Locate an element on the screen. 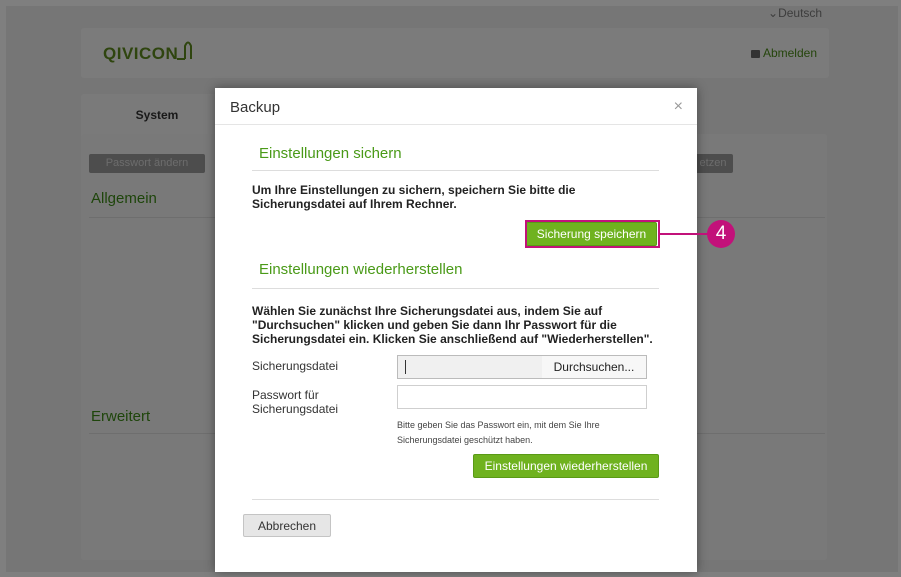 This screenshot has width=901, height=577. text-caret is located at coordinates (405, 367).